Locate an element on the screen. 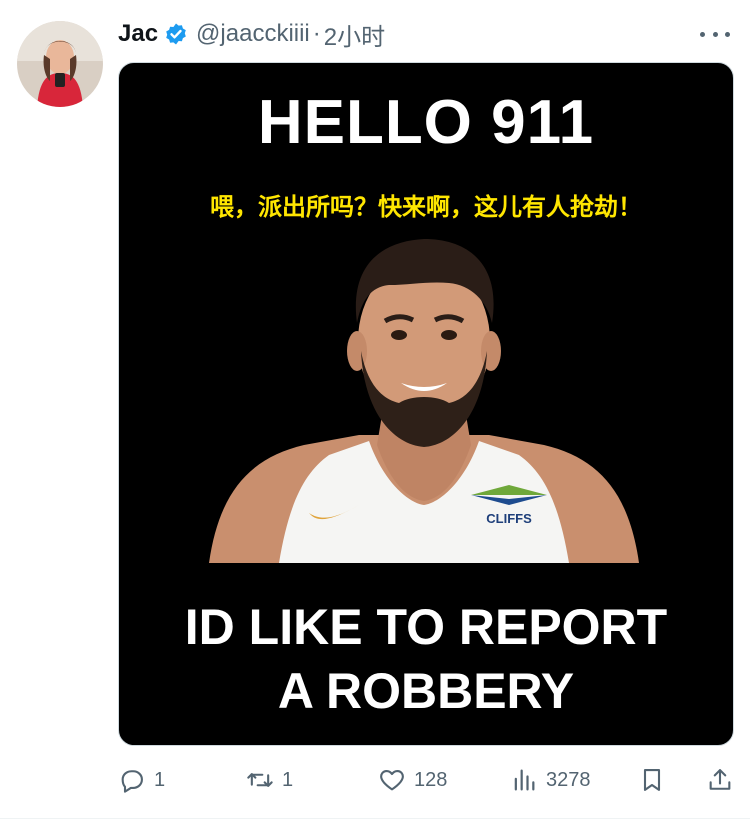  views-button: 3278 is located at coordinates (550, 780).